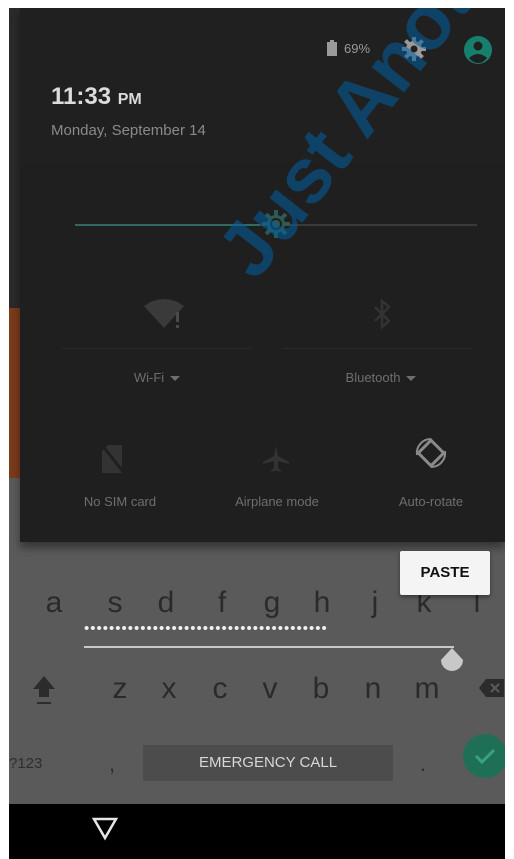  Describe the element at coordinates (269, 647) in the screenshot. I see `password-underline` at that location.